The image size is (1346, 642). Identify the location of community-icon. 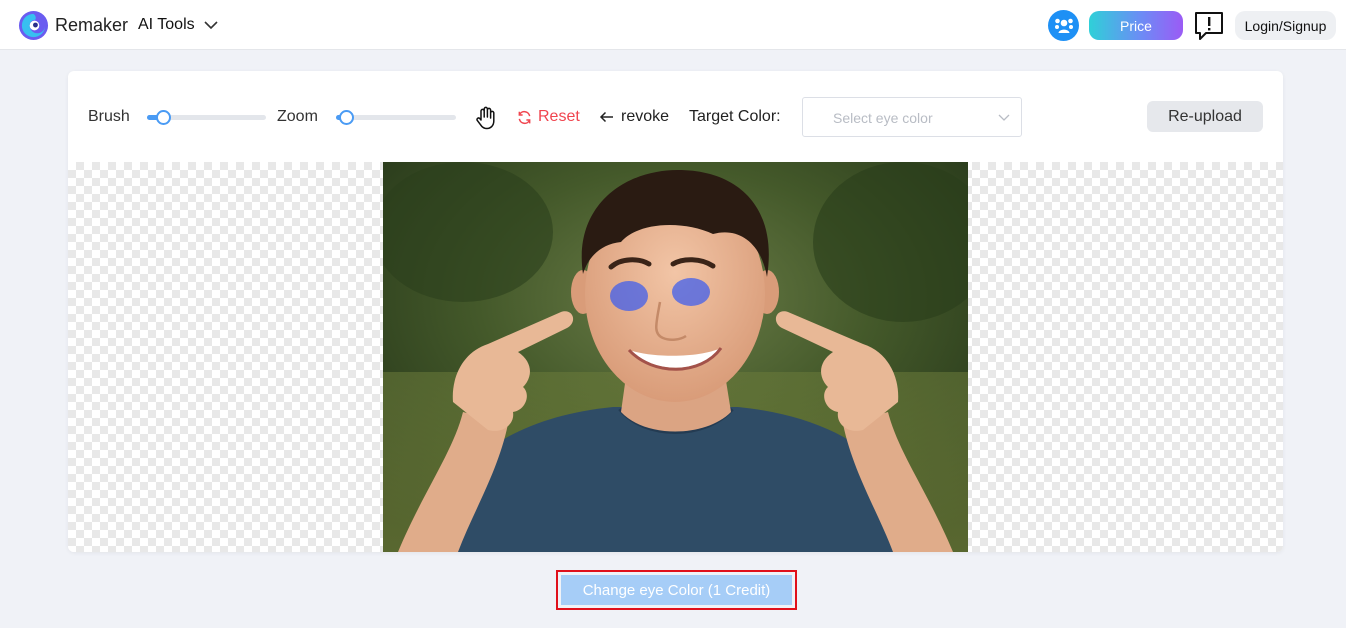
(1064, 26).